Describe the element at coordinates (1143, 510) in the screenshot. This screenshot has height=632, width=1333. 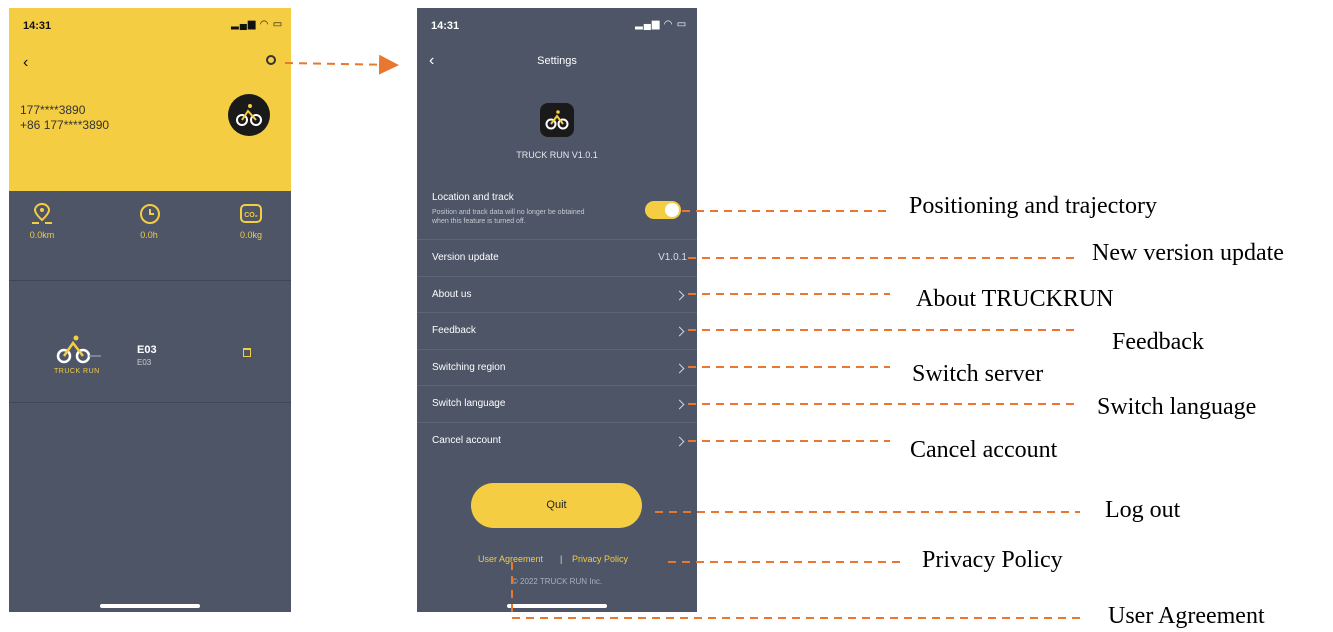
I see `annotation-log-out: Log out` at that location.